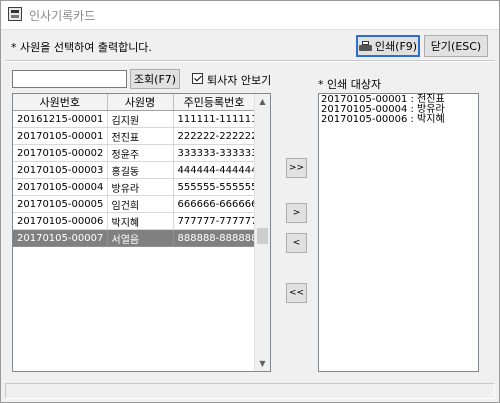 Image resolution: width=500 pixels, height=403 pixels. I want to click on table-row: 20170105-00003 홍길동 444444-4444444, so click(134, 170).